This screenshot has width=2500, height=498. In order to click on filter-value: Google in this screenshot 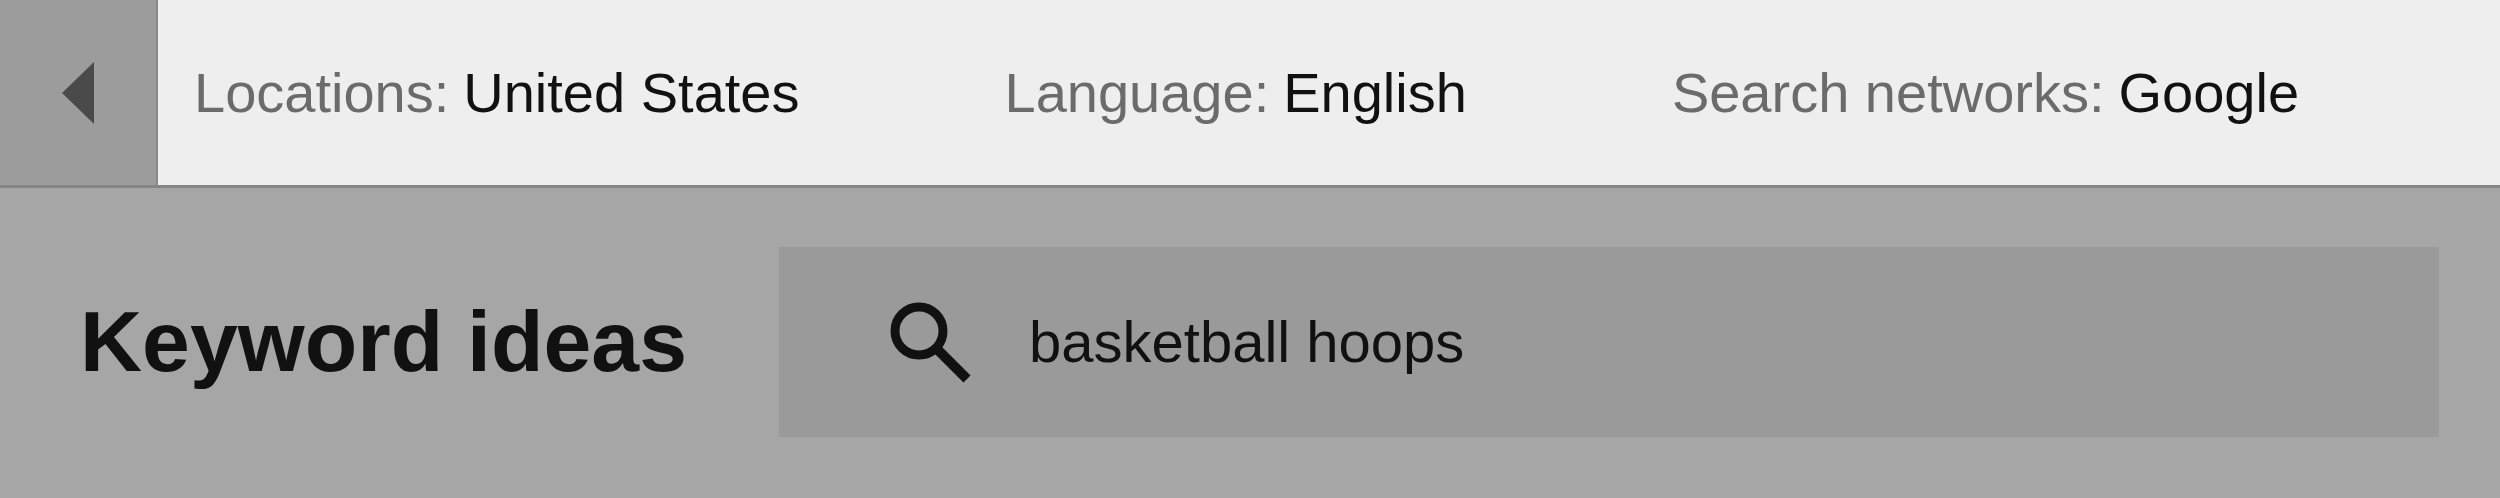, I will do `click(2209, 92)`.